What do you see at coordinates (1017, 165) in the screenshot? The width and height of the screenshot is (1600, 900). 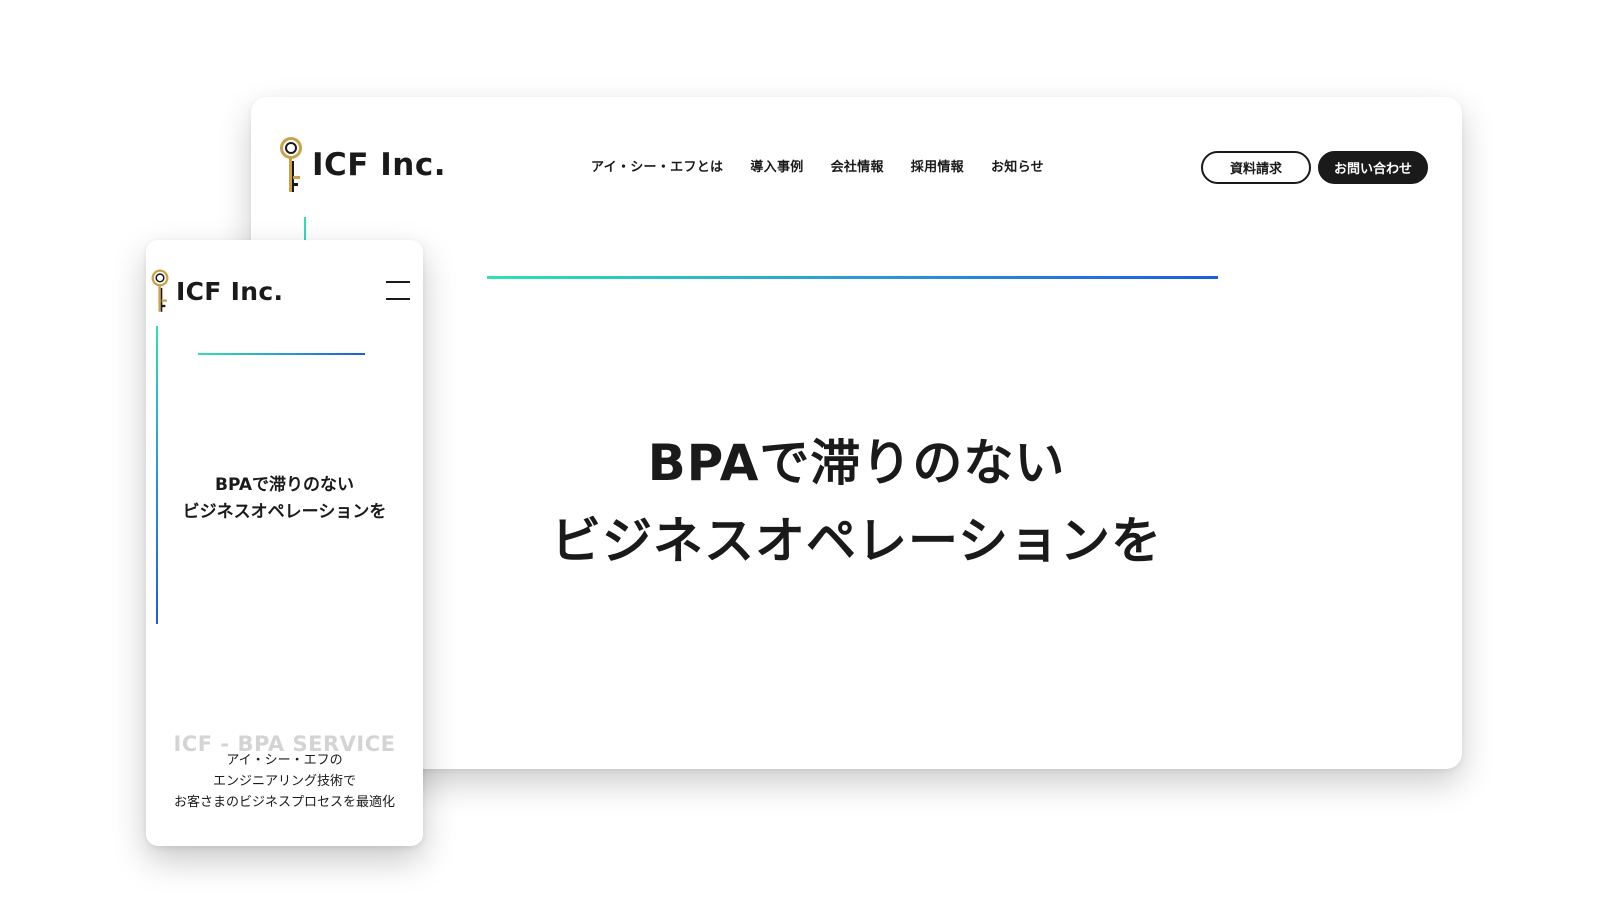 I see `nav-item-news: お知らせ` at bounding box center [1017, 165].